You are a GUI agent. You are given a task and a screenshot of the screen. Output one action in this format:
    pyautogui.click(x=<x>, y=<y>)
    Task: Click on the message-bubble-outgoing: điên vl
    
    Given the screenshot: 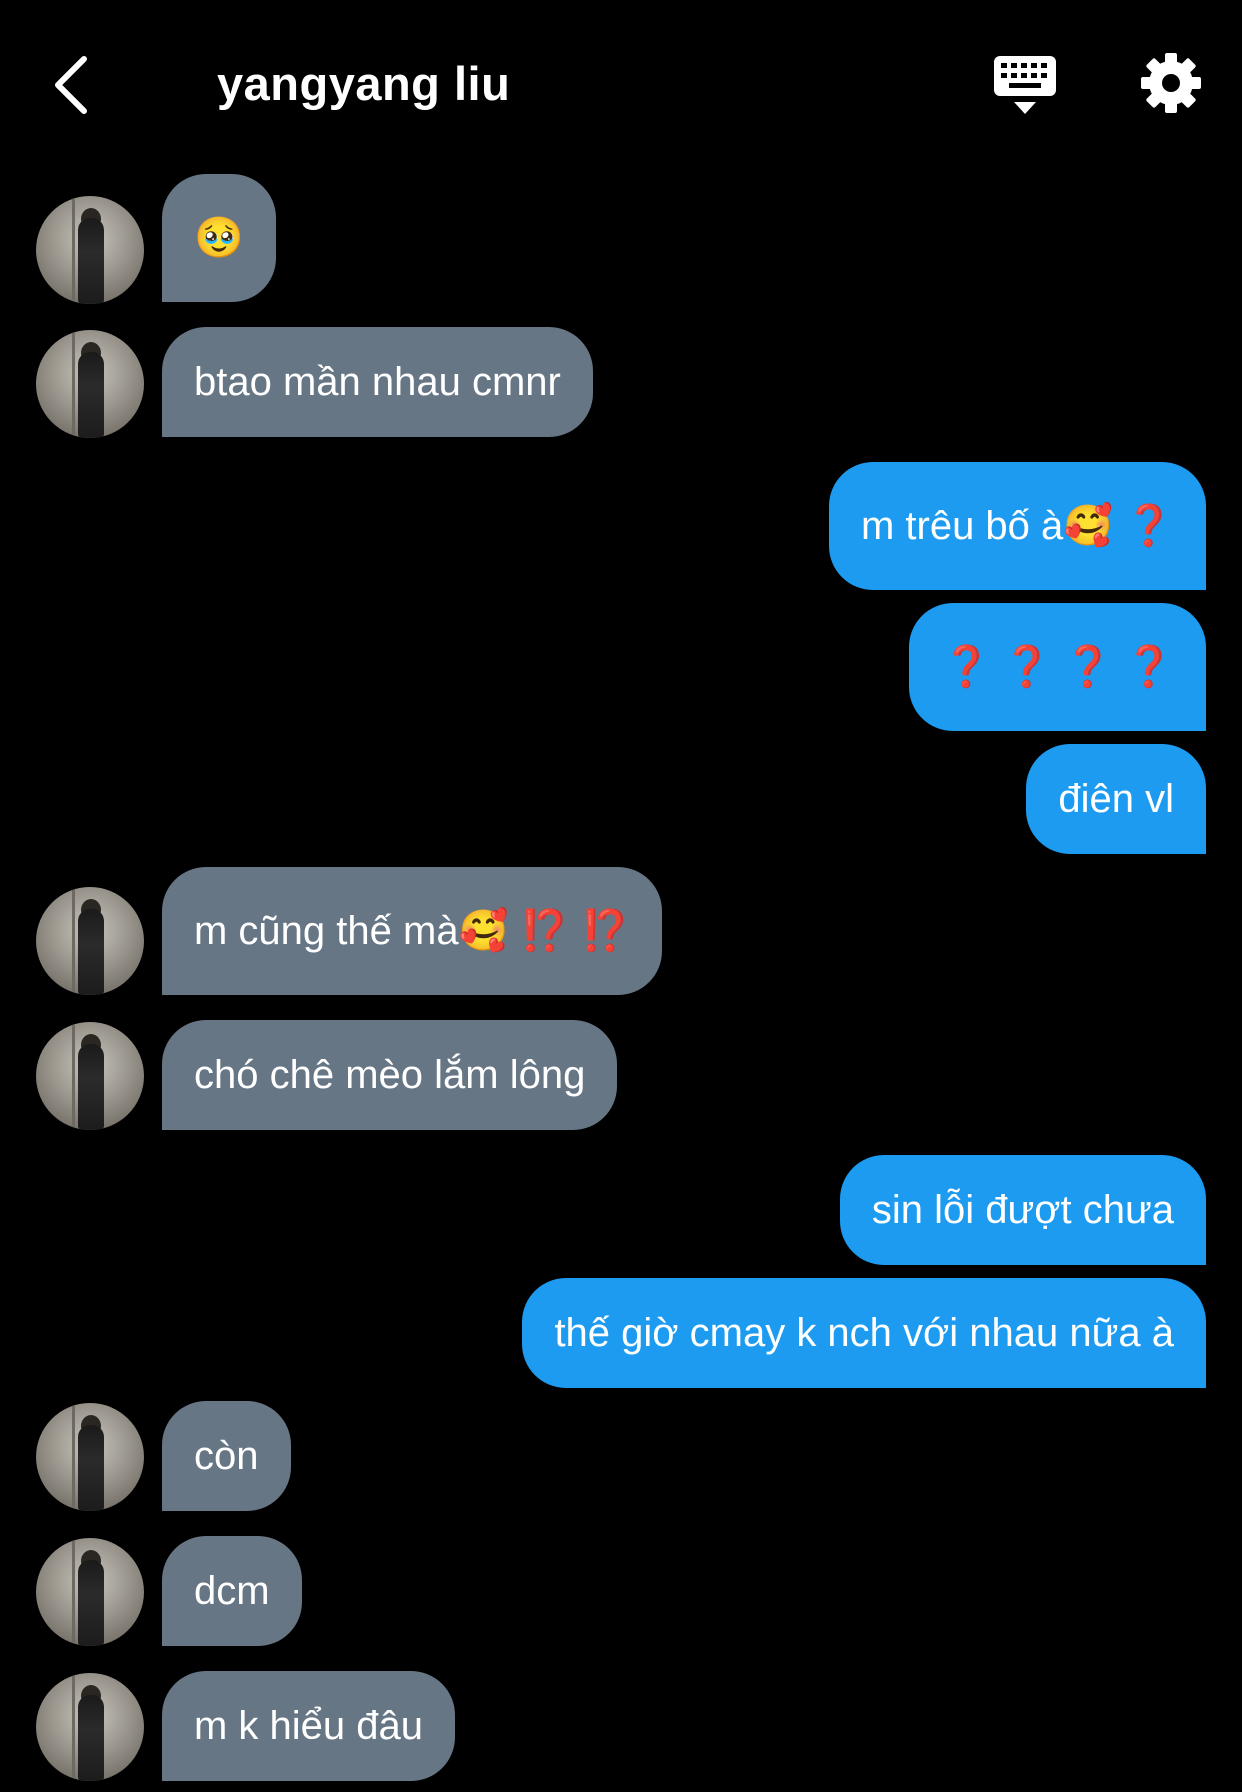 What is the action you would take?
    pyautogui.click(x=1116, y=799)
    